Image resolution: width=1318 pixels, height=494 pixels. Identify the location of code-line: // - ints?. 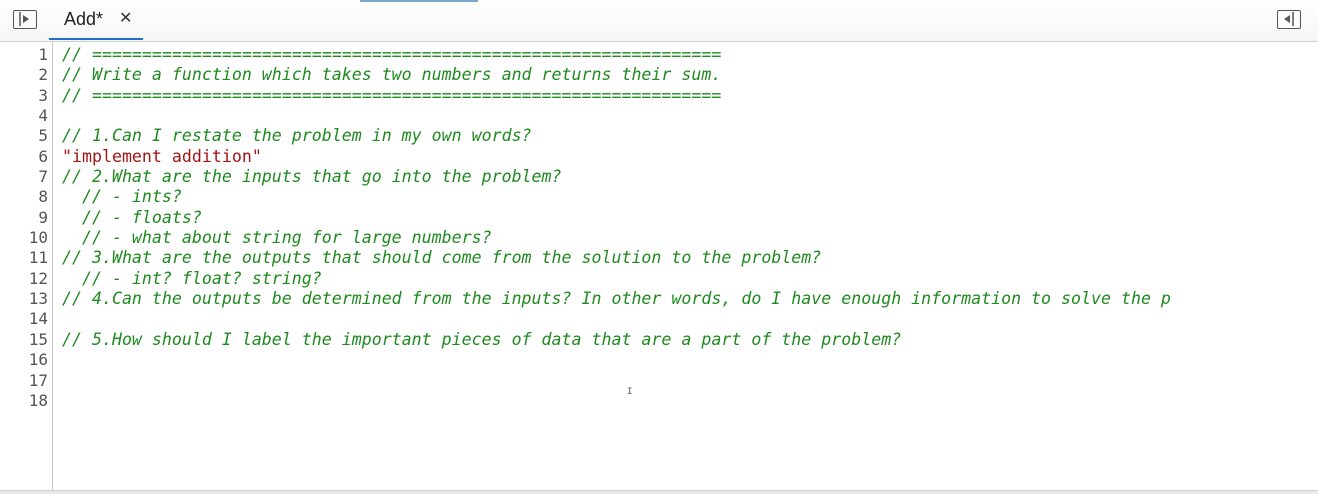
(690, 197).